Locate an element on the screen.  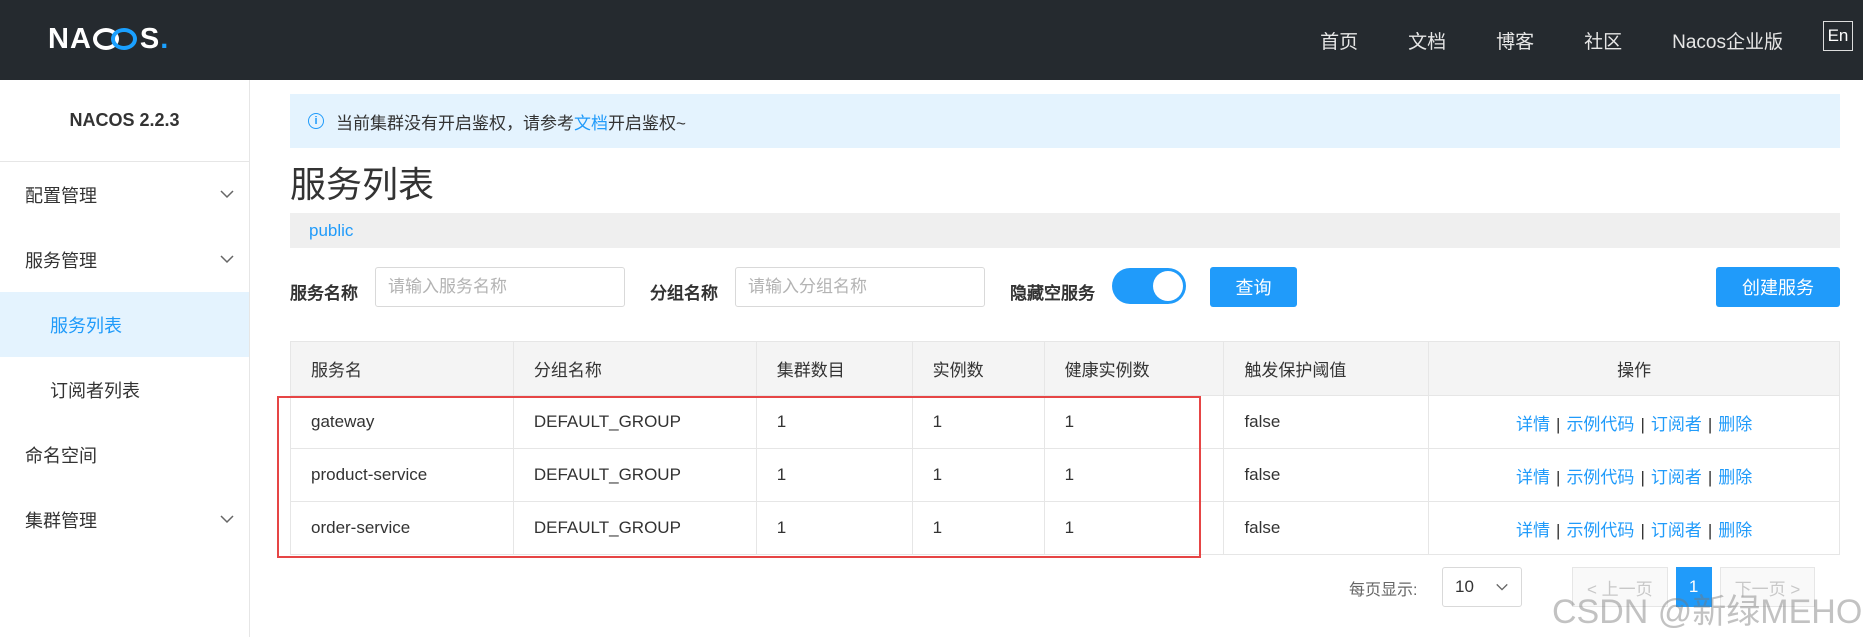
col-header-threshold: 触发保护阈值 is located at coordinates (1326, 368).